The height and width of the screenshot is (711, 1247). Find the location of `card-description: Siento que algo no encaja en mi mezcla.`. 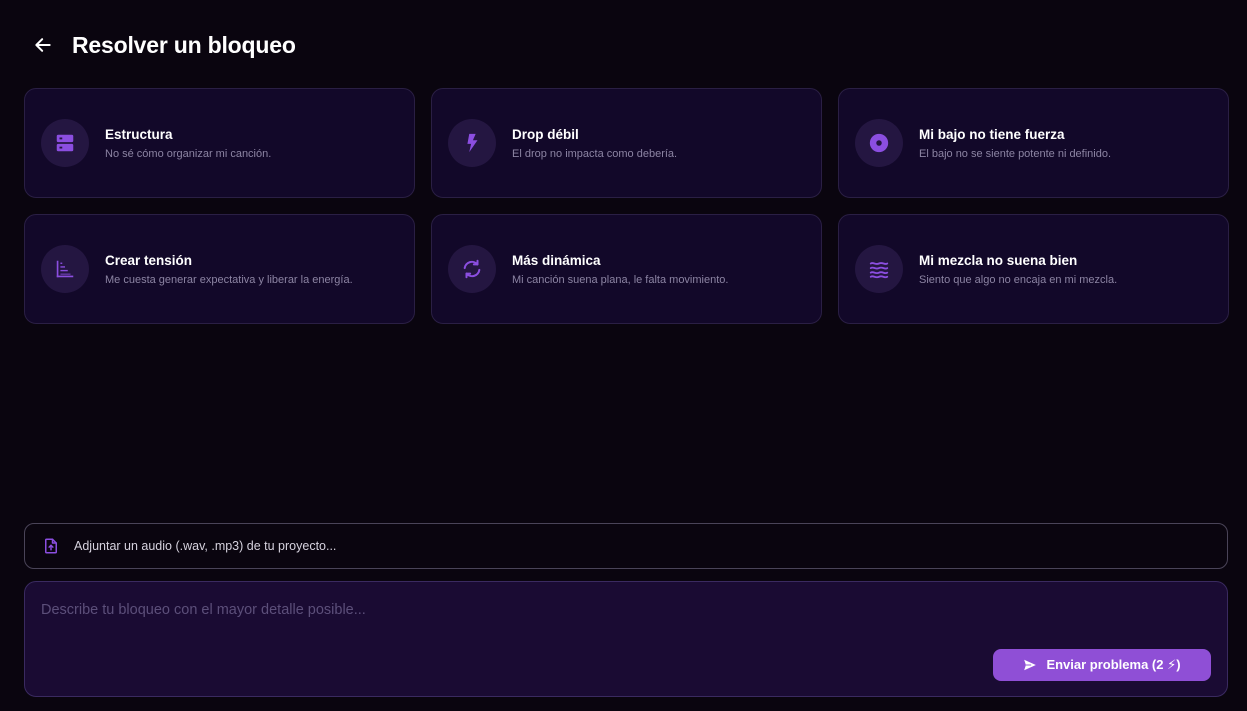

card-description: Siento que algo no encaja en mi mezcla. is located at coordinates (1018, 279).